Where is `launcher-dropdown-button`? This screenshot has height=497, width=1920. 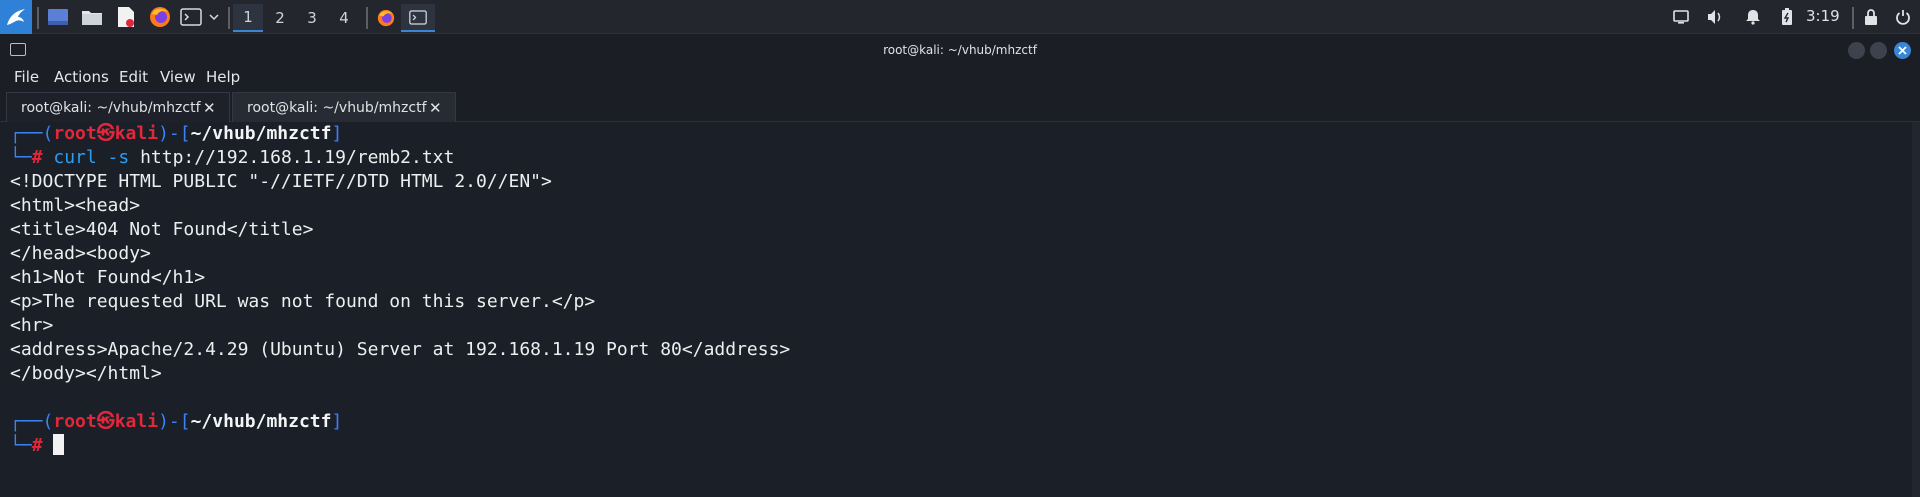
launcher-dropdown-button is located at coordinates (214, 17).